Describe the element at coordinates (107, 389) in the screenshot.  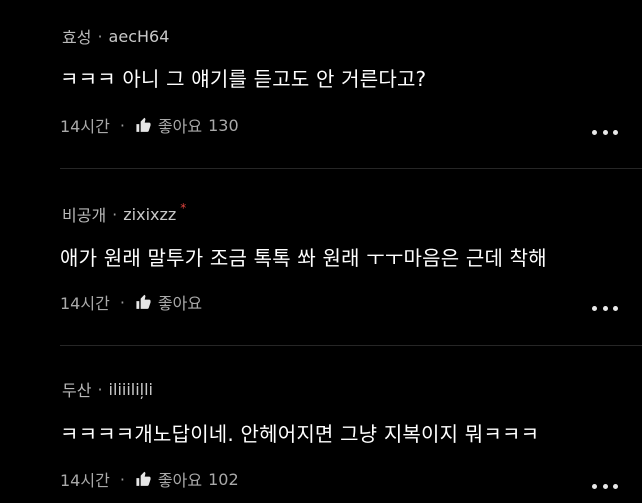
I see `comment-meta: 두산 · iliiiliļli` at that location.